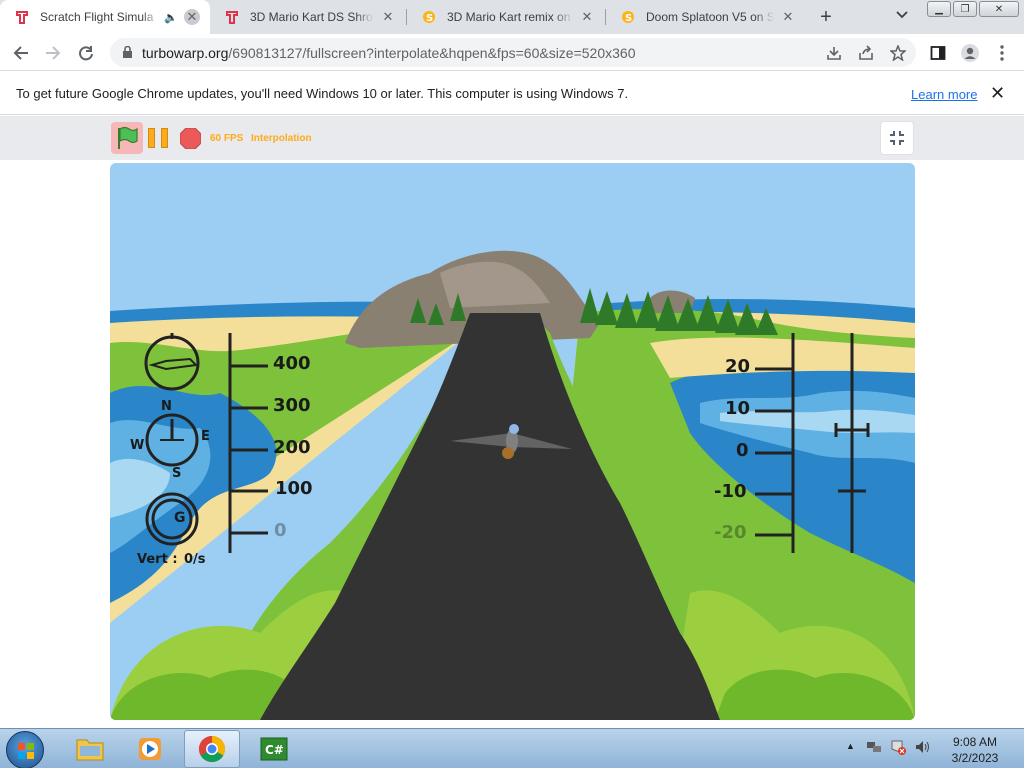  I want to click on stop-icon, so click(190, 138).